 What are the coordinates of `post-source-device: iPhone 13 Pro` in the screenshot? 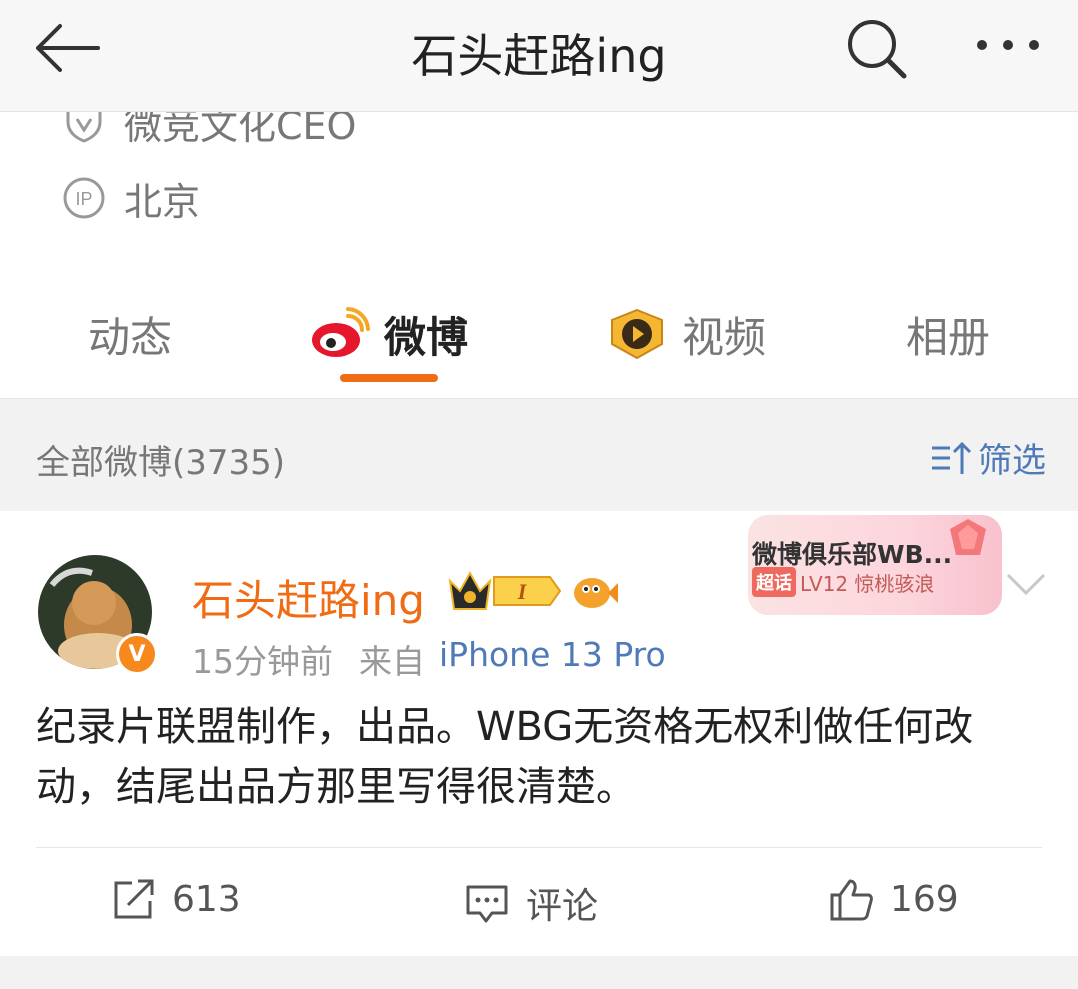 It's located at (552, 659).